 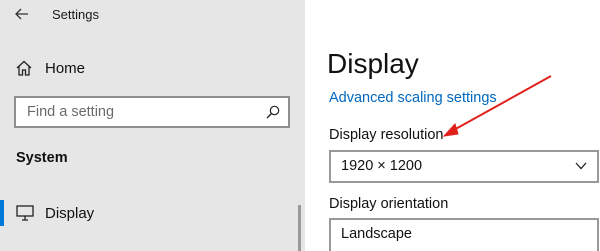 What do you see at coordinates (2, 213) in the screenshot?
I see `selection-indicator` at bounding box center [2, 213].